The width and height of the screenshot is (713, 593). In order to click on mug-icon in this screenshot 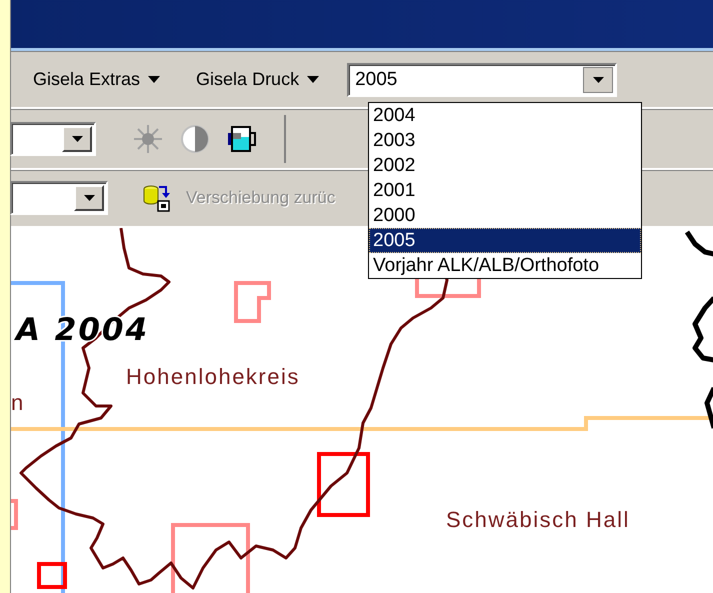, I will do `click(242, 139)`.